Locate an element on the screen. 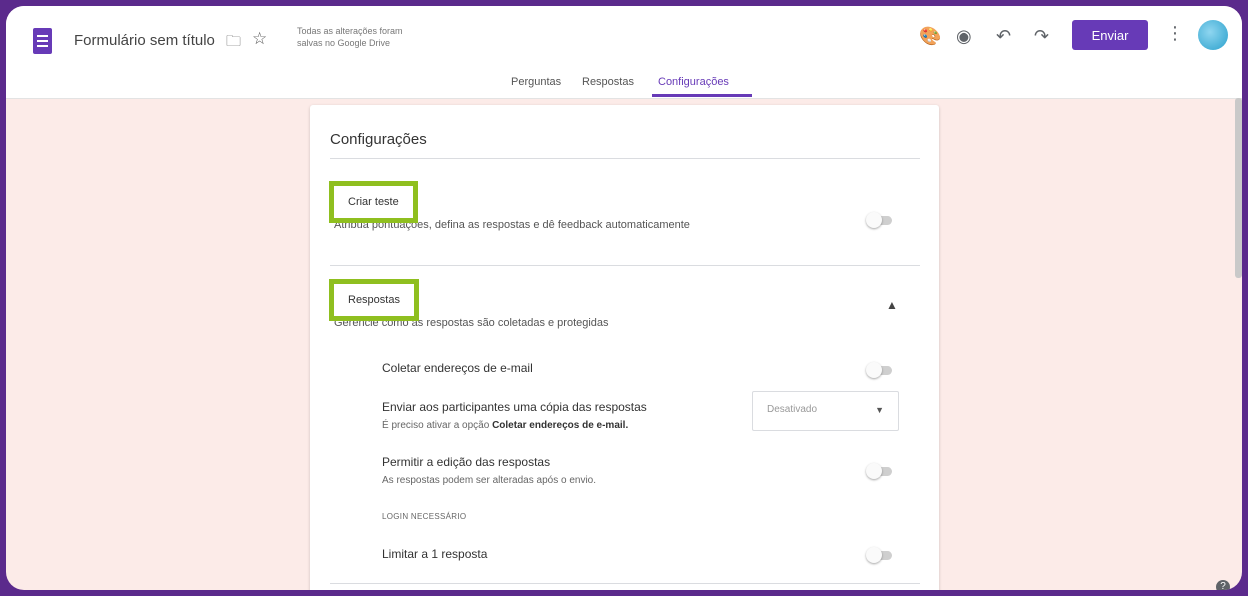 The image size is (1248, 596). limit-response-toggle is located at coordinates (880, 555).